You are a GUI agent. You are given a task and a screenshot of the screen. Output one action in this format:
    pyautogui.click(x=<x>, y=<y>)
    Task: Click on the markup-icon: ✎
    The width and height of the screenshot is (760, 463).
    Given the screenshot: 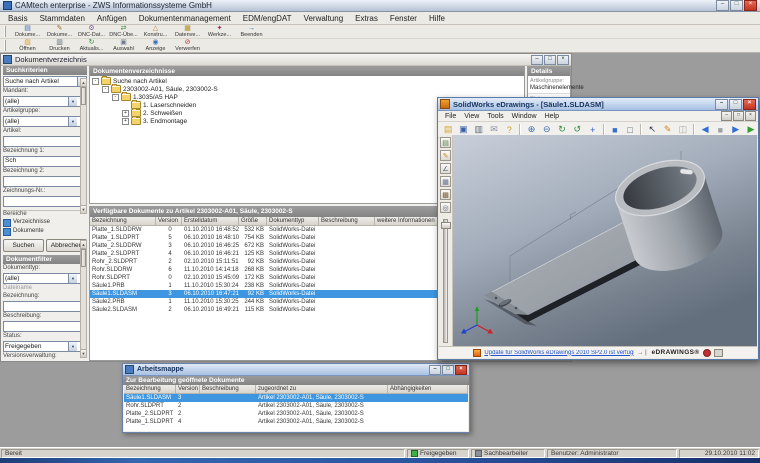 What is the action you would take?
    pyautogui.click(x=445, y=155)
    